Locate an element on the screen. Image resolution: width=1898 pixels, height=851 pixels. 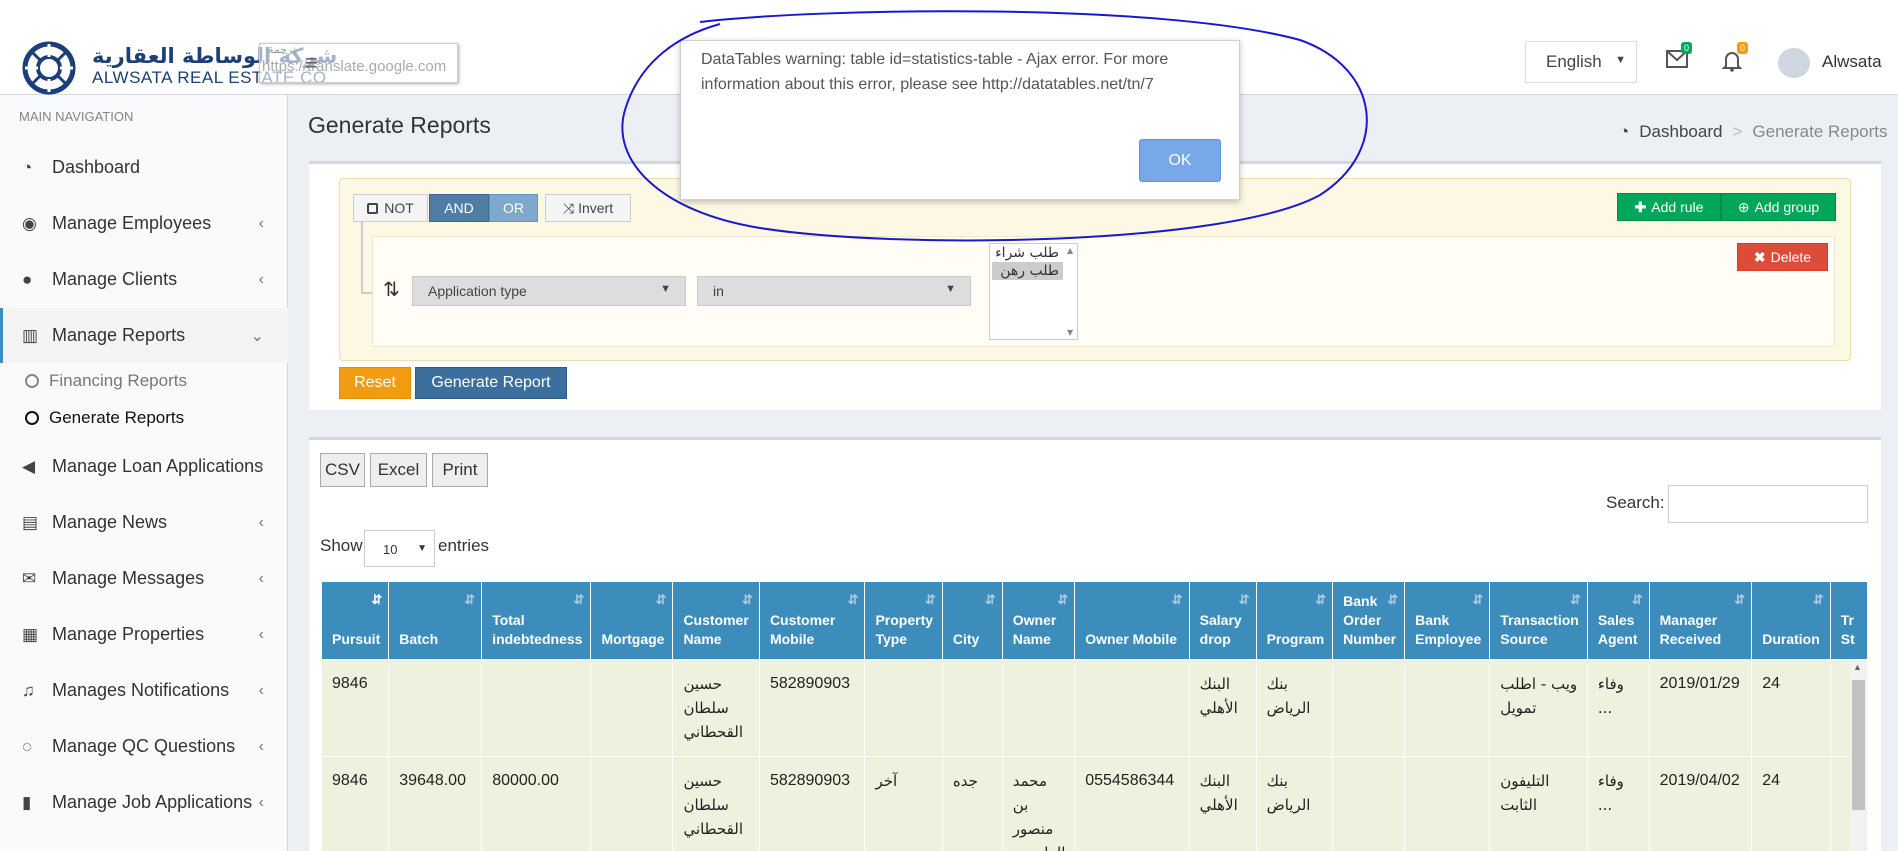
rule-operator-select: in ▼ is located at coordinates (834, 291).